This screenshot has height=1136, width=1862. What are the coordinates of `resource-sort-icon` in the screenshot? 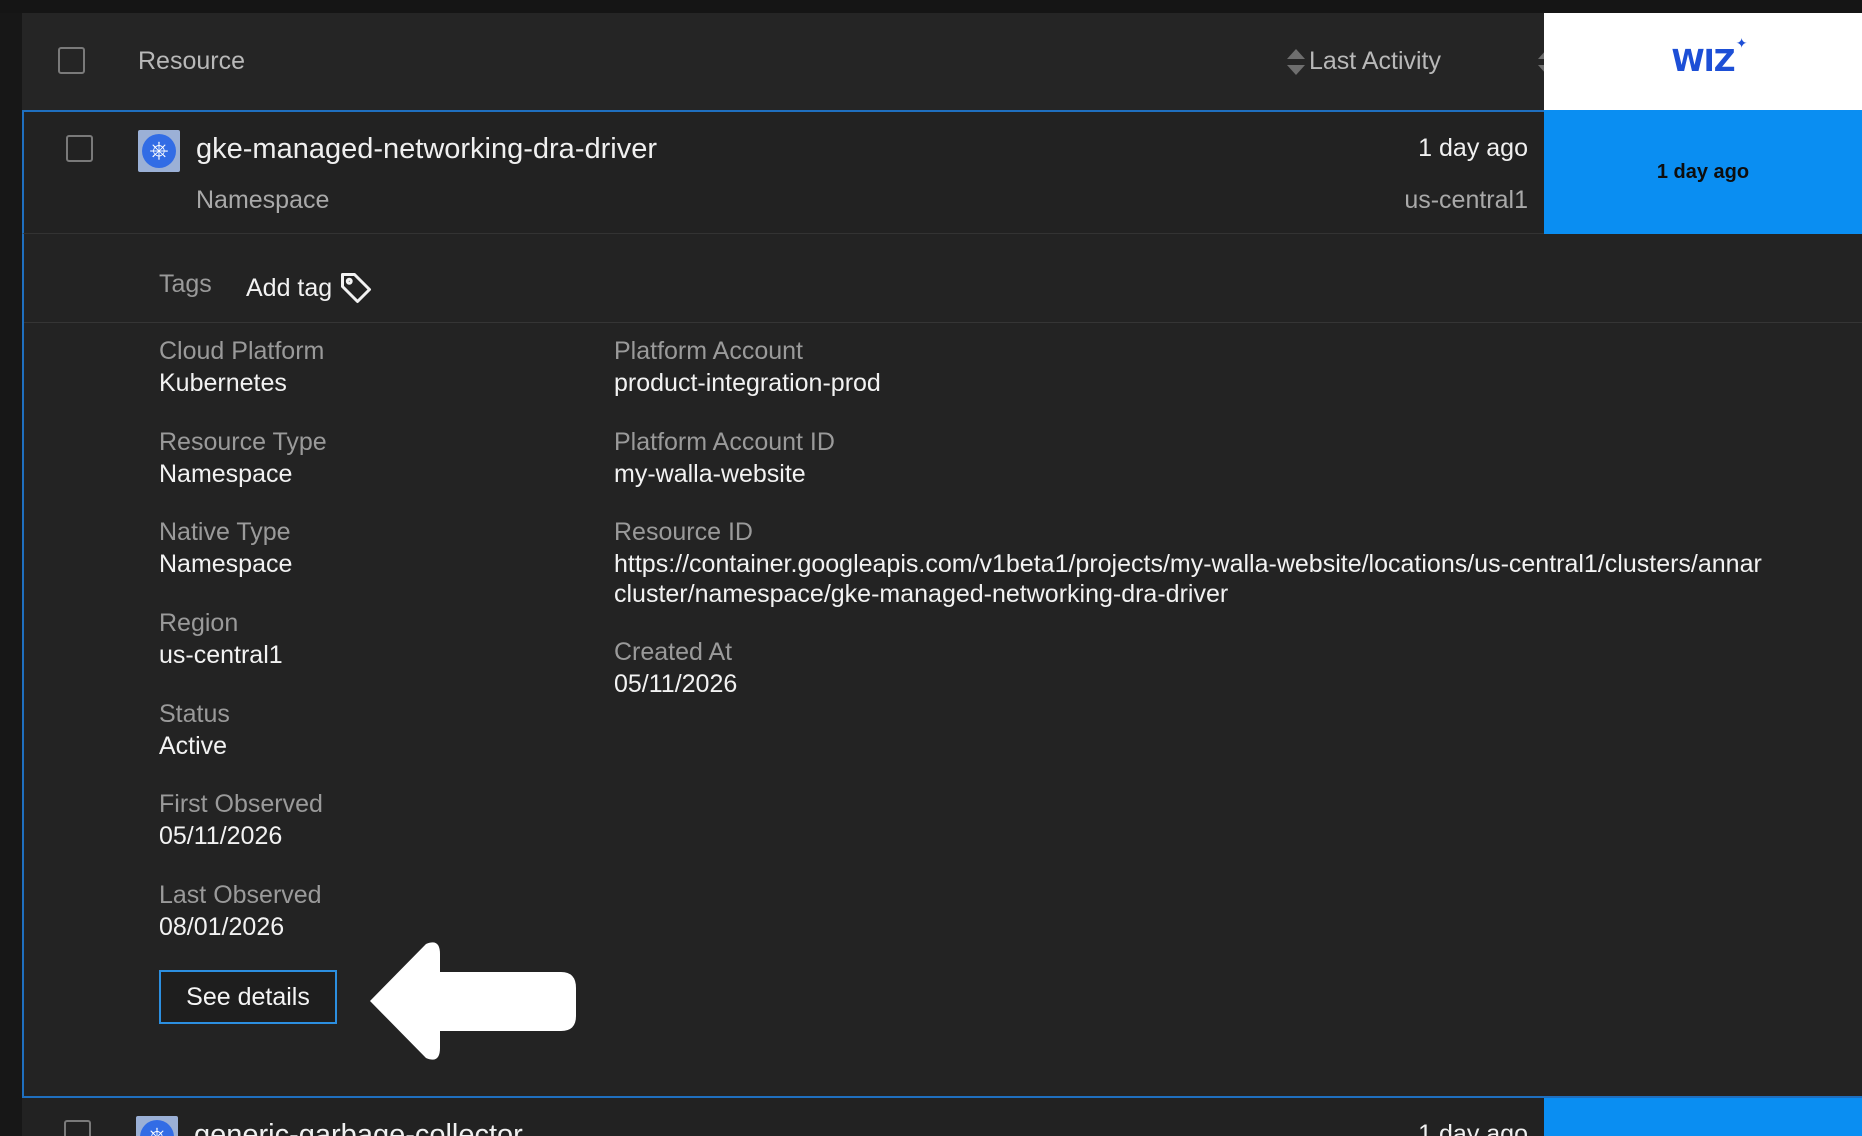 It's located at (1296, 62).